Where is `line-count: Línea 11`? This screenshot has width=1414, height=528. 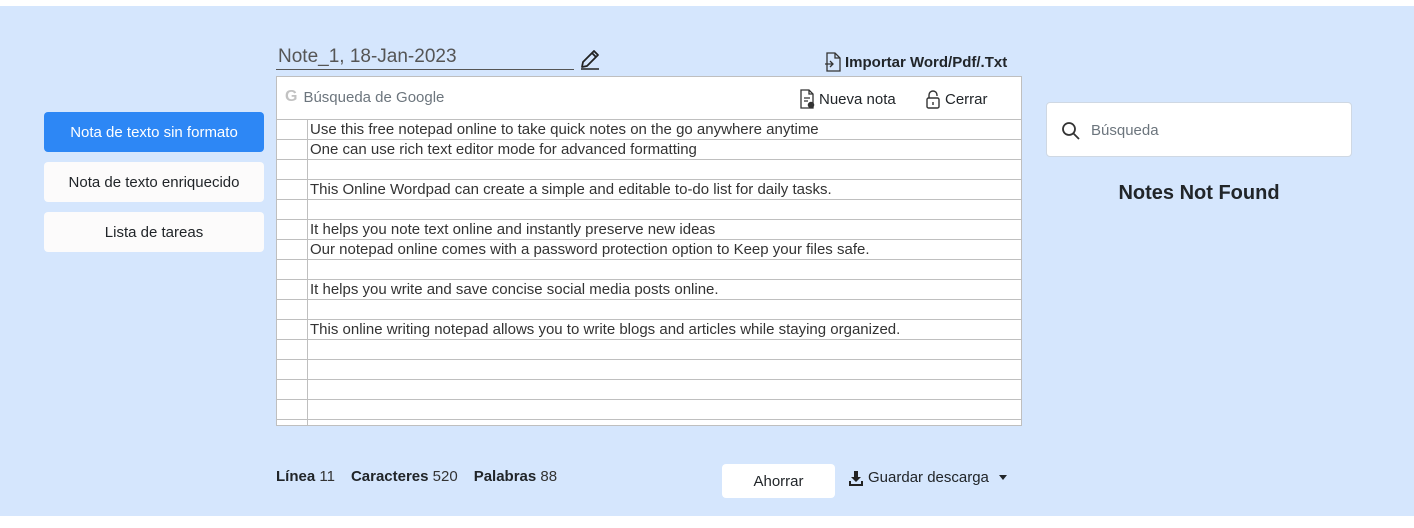 line-count: Línea 11 is located at coordinates (305, 476).